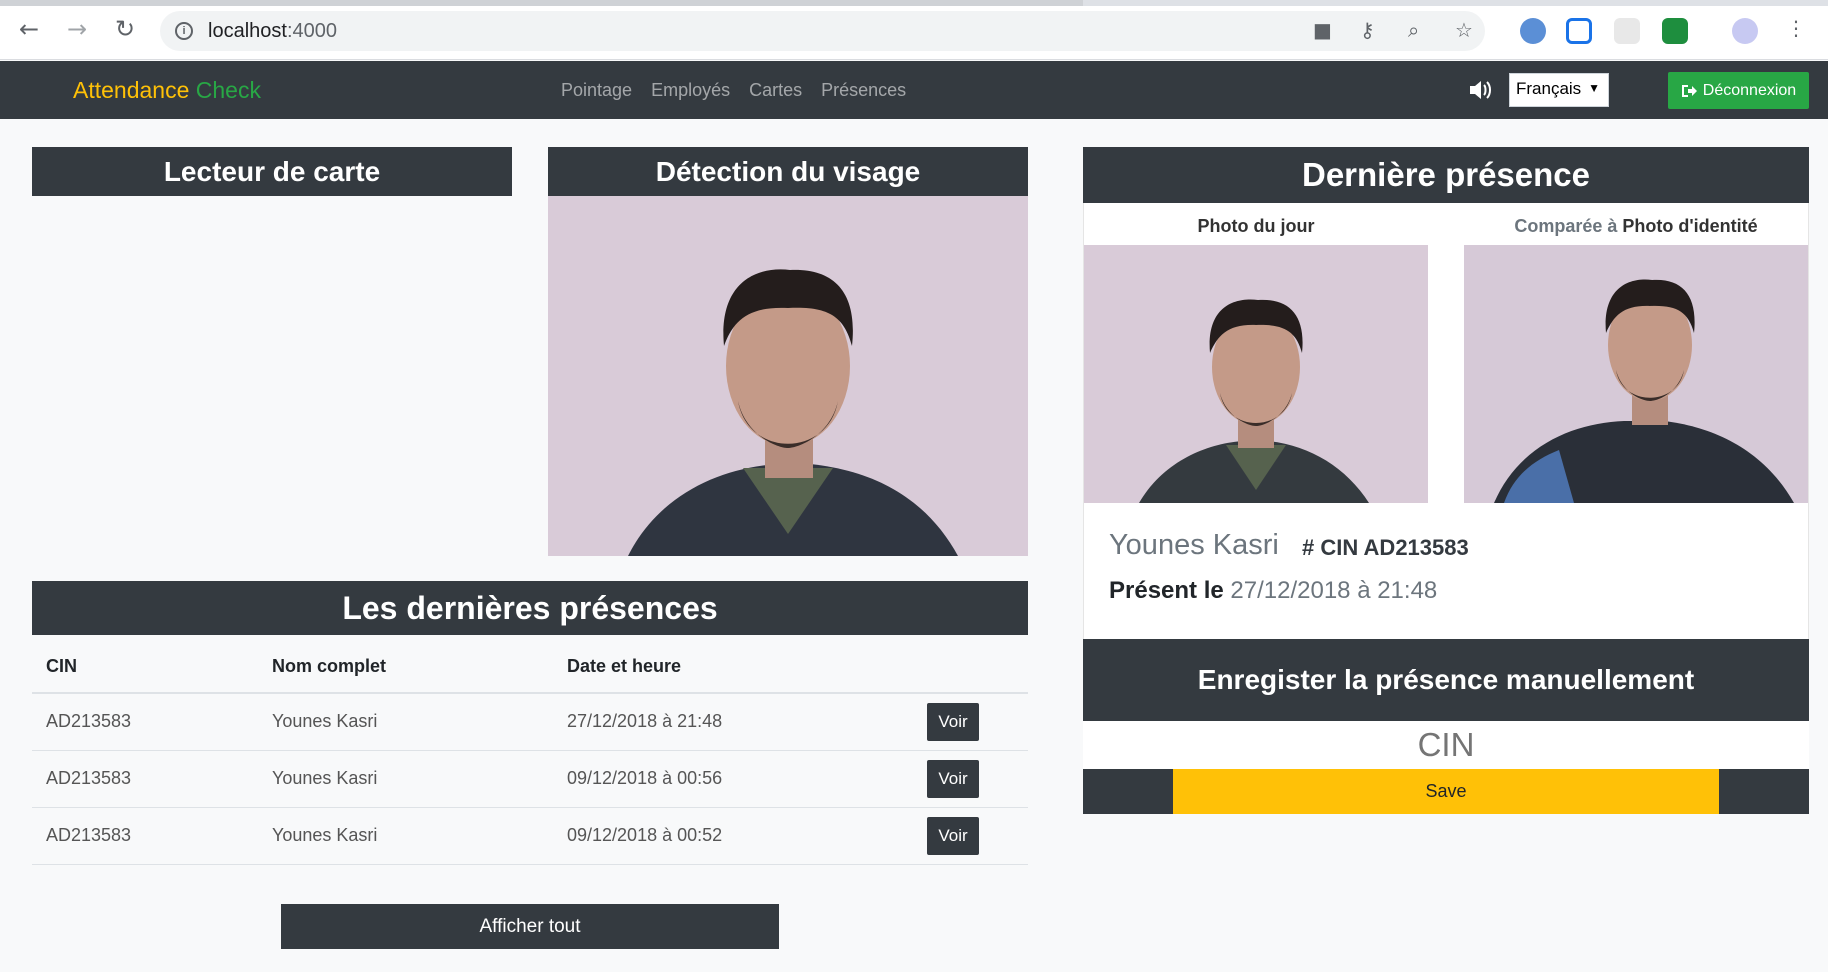 The width and height of the screenshot is (1828, 972). What do you see at coordinates (311, 31) in the screenshot?
I see `url-port: :4000` at bounding box center [311, 31].